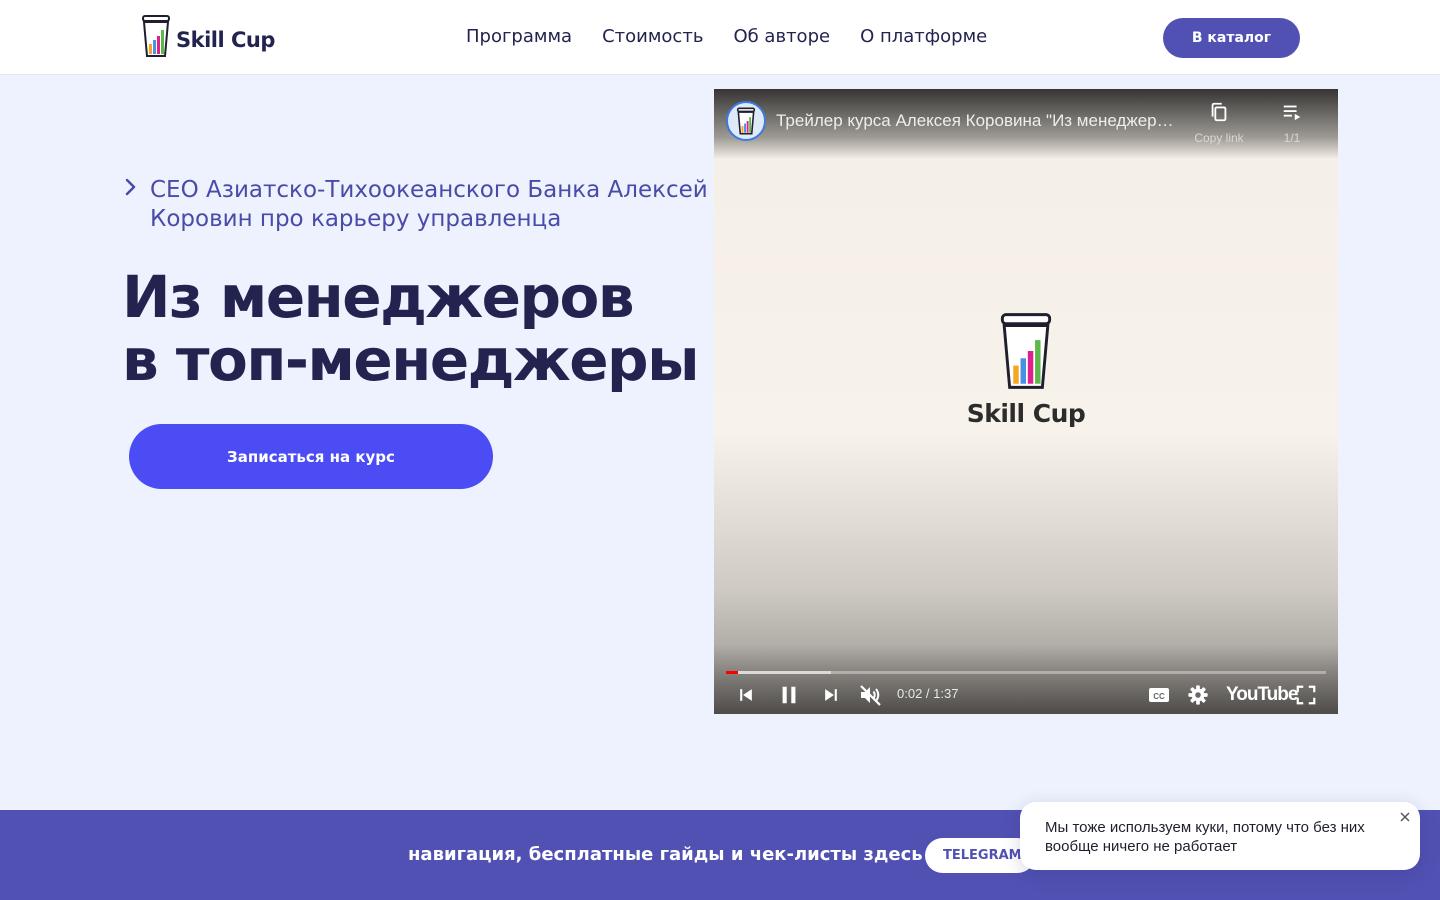 Image resolution: width=1440 pixels, height=900 pixels. I want to click on channel-avatar, so click(746, 121).